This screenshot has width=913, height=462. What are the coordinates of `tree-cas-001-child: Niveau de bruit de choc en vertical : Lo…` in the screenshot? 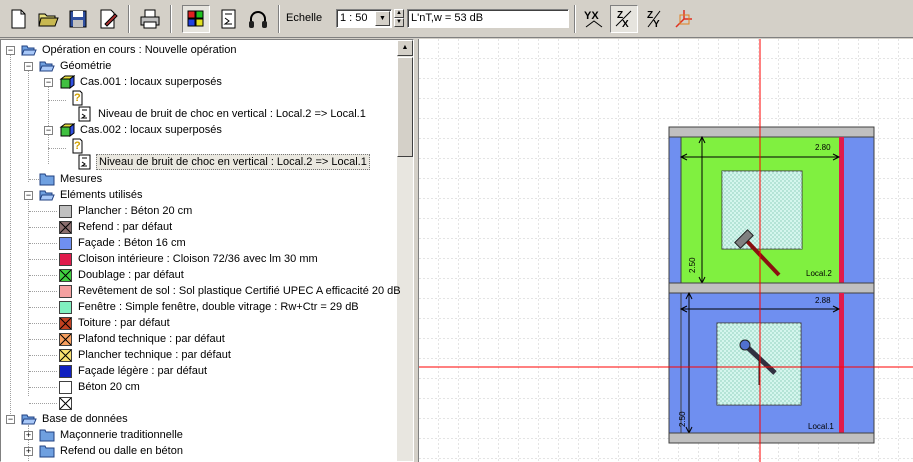 It's located at (222, 114).